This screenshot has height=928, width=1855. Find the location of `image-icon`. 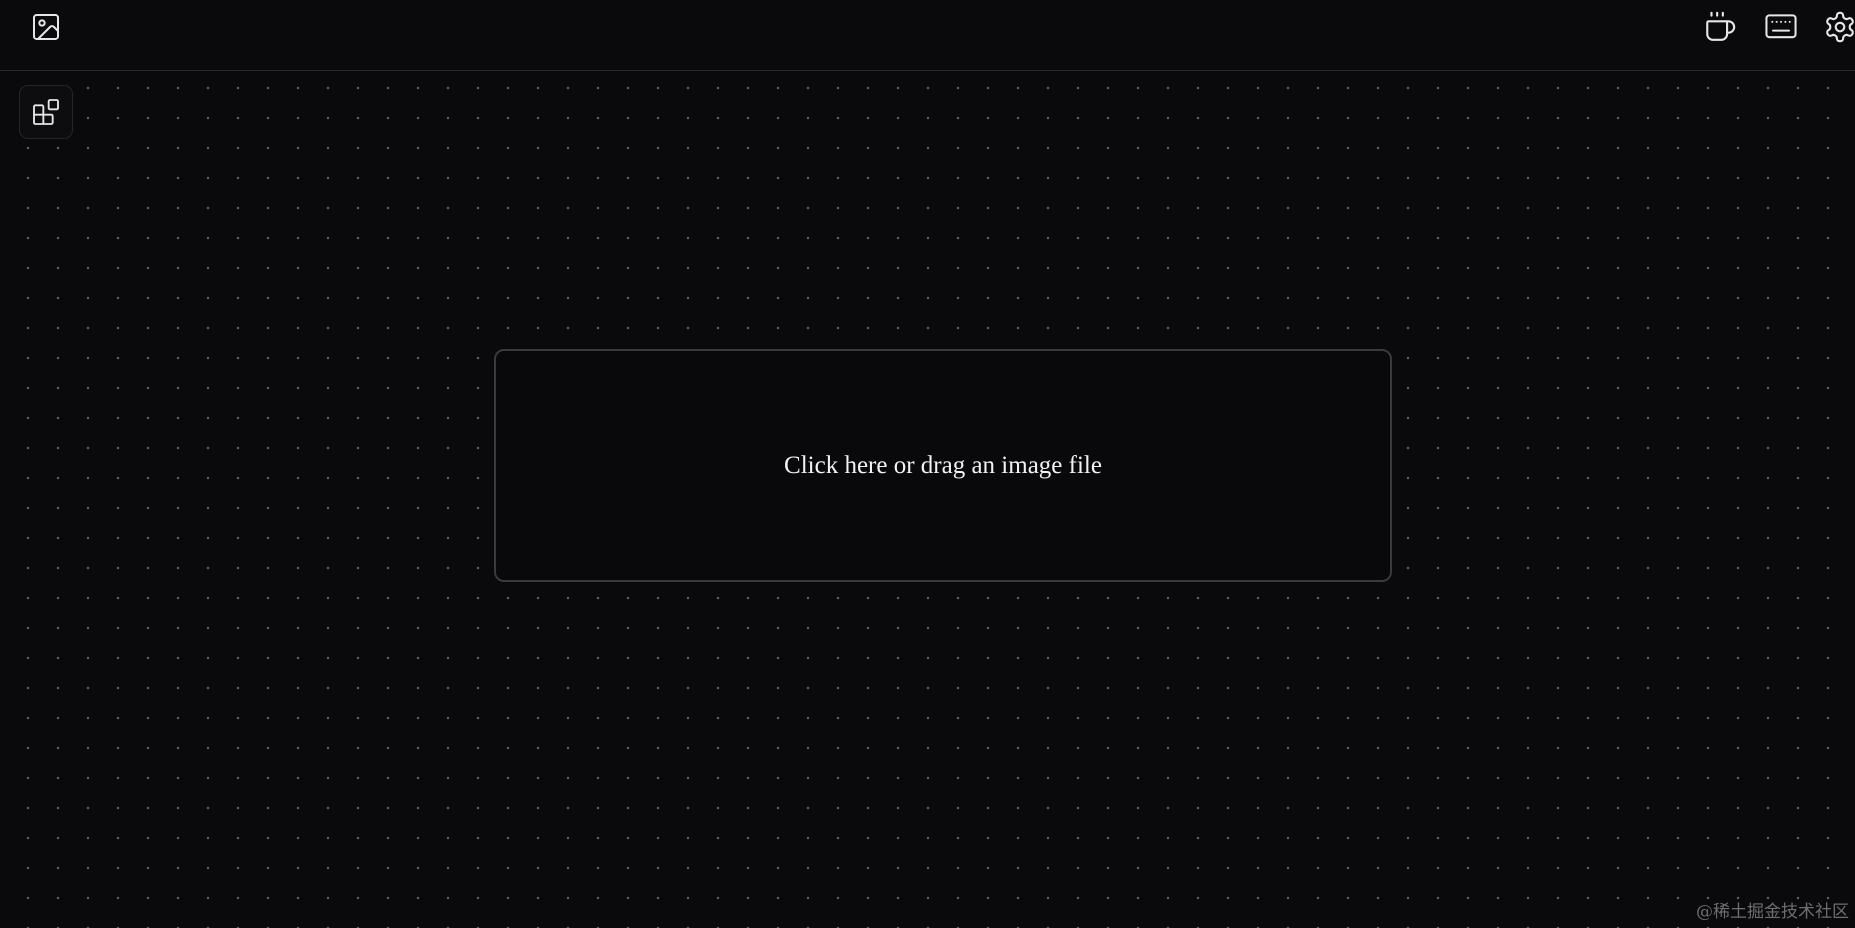

image-icon is located at coordinates (46, 27).